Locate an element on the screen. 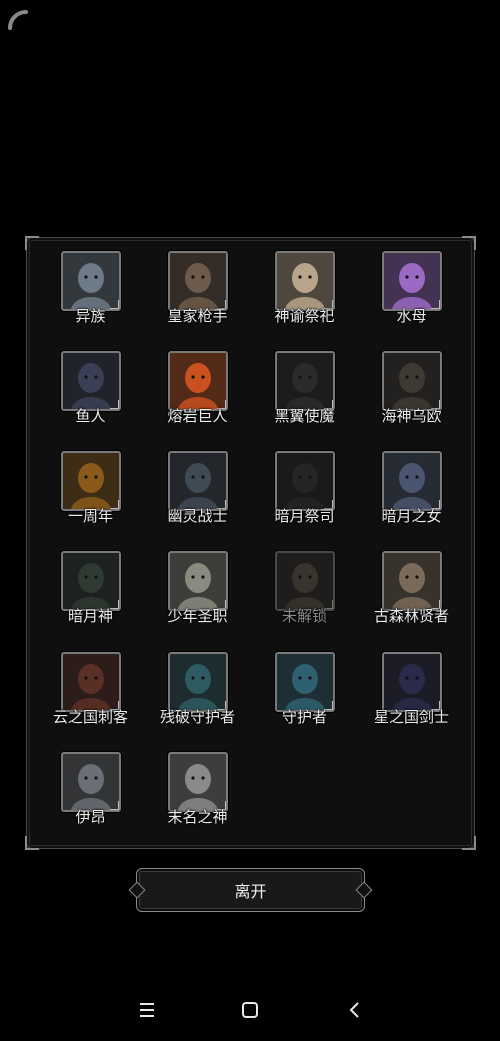 This screenshot has height=1041, width=500. hero-card: 幽灵战士 is located at coordinates (197, 496).